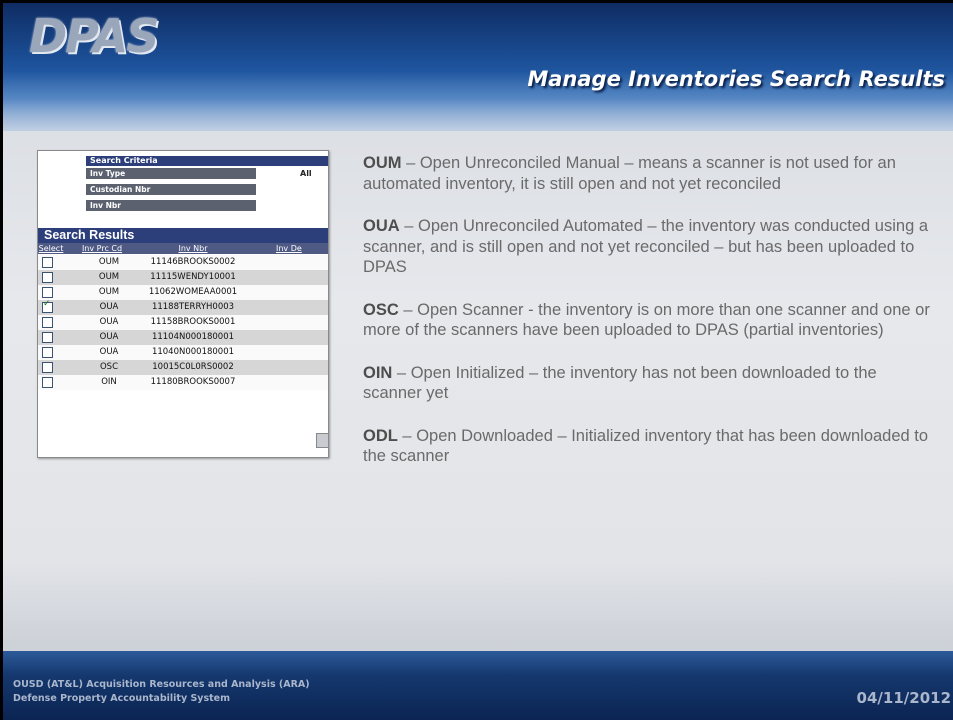 The width and height of the screenshot is (953, 720). What do you see at coordinates (193, 307) in the screenshot?
I see `inv-nbr-cell: 11188TERRYH0003` at bounding box center [193, 307].